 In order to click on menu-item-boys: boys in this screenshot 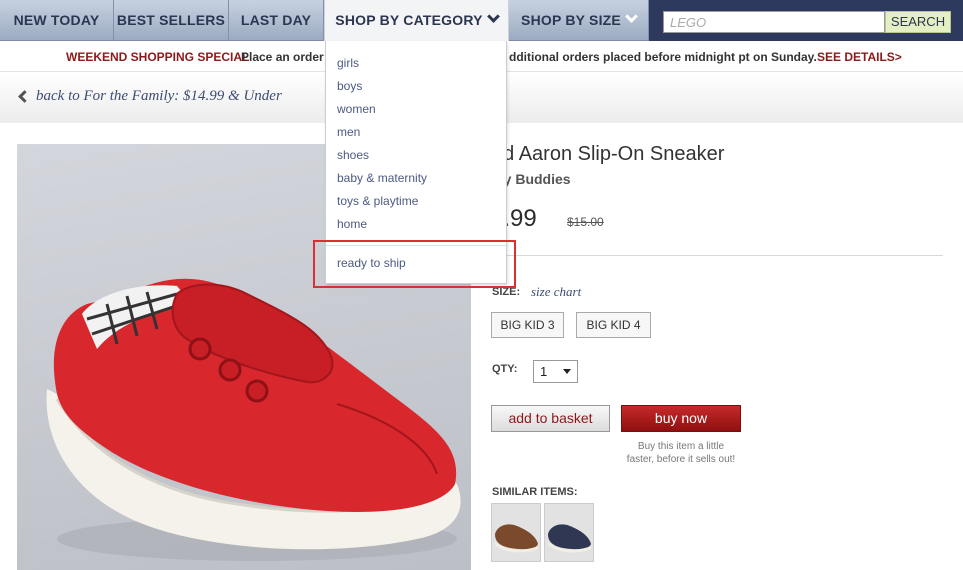, I will do `click(349, 86)`.